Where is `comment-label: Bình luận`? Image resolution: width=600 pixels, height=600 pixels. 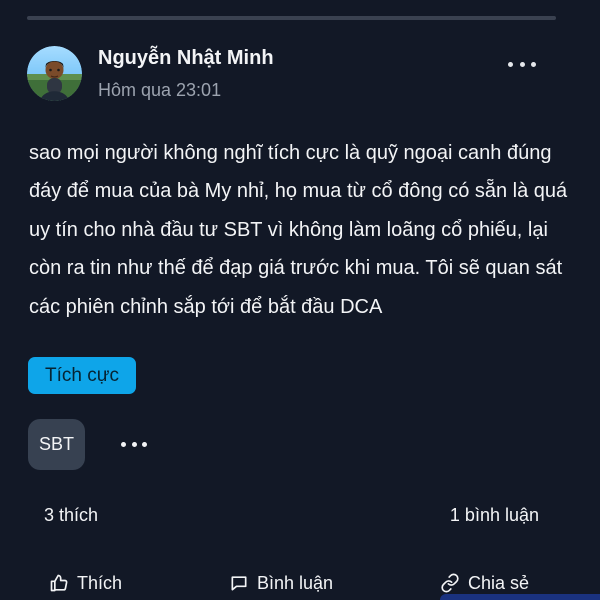
comment-label: Bình luận is located at coordinates (295, 582).